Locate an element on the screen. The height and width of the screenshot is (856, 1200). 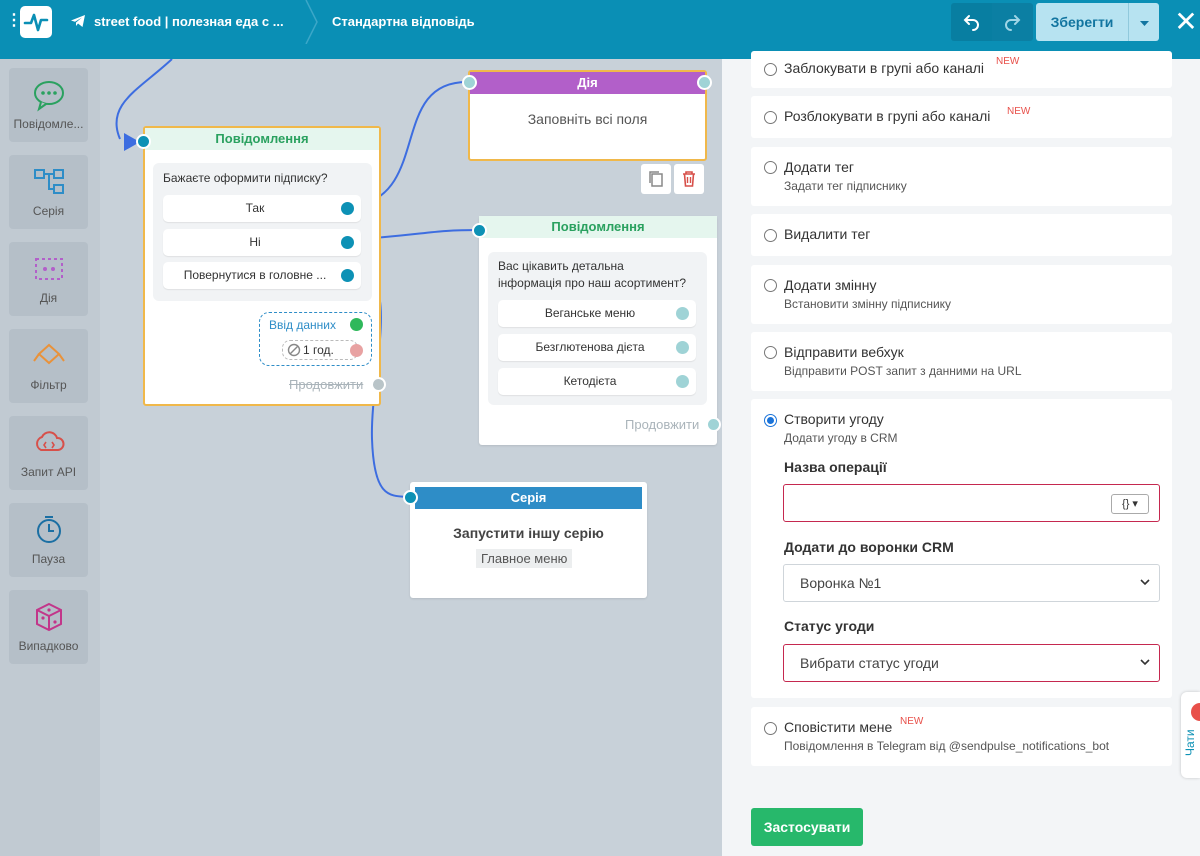
option-subtitle: Задати тег підписнику is located at coordinates (845, 186).